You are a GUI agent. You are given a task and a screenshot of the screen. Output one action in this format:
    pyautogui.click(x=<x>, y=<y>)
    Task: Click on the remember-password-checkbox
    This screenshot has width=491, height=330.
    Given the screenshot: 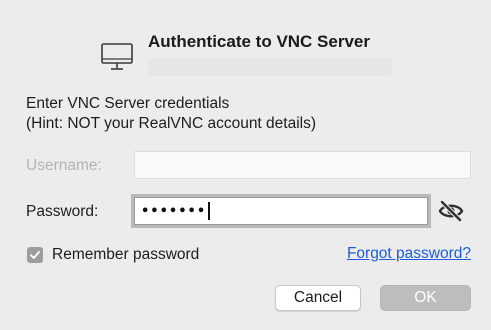 What is the action you would take?
    pyautogui.click(x=35, y=255)
    